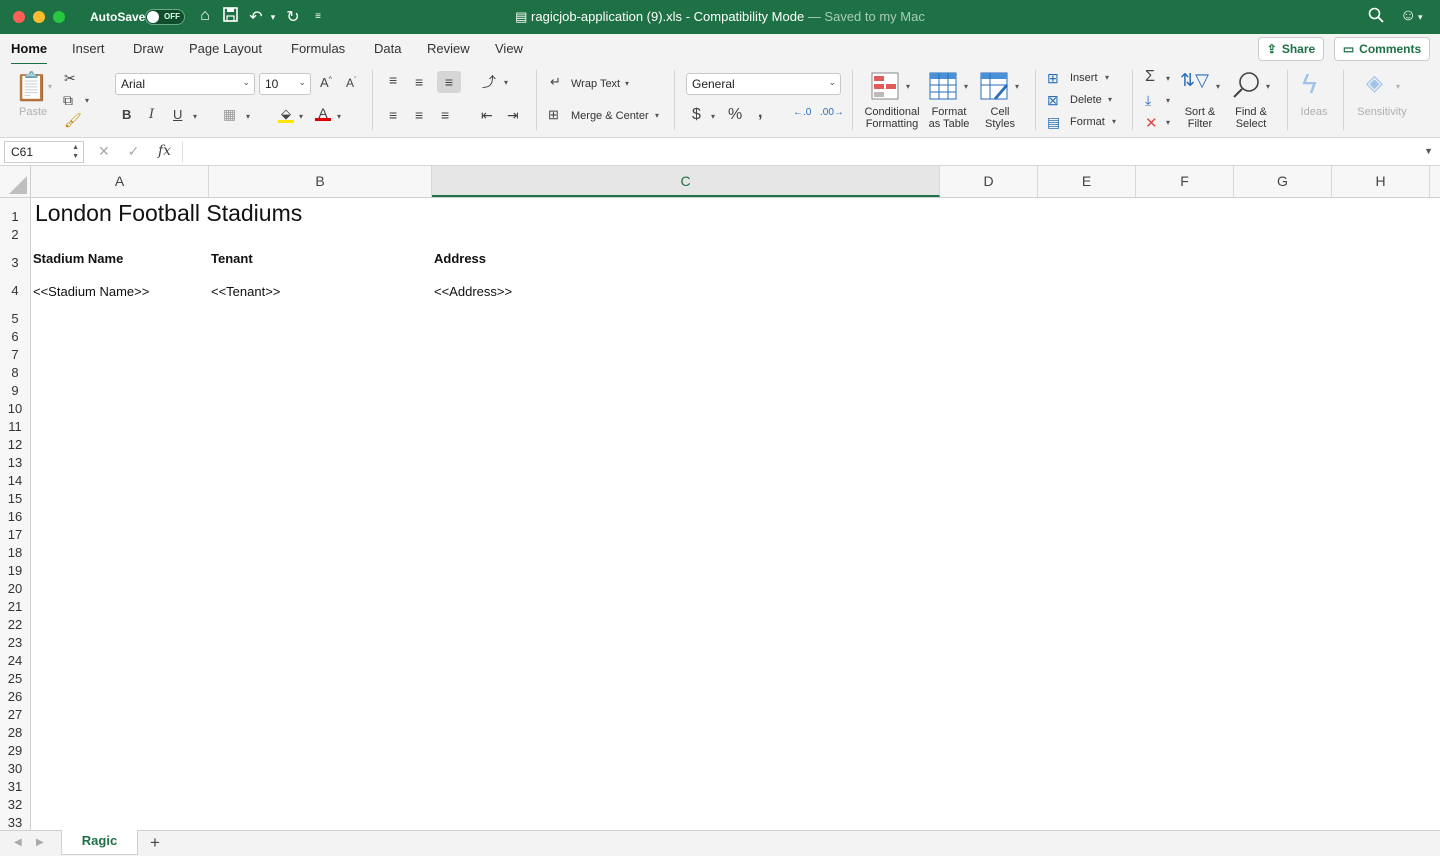 The width and height of the screenshot is (1440, 856). What do you see at coordinates (164, 151) in the screenshot?
I see `insert-function-icon: fx` at bounding box center [164, 151].